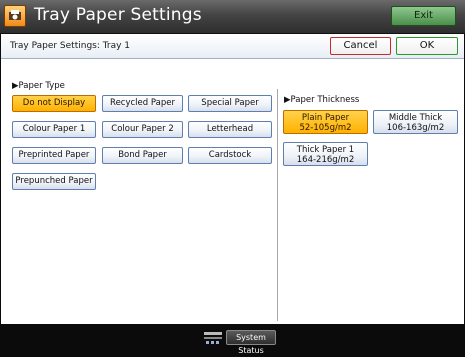  Describe the element at coordinates (423, 16) in the screenshot. I see `exit-button: Exit` at that location.